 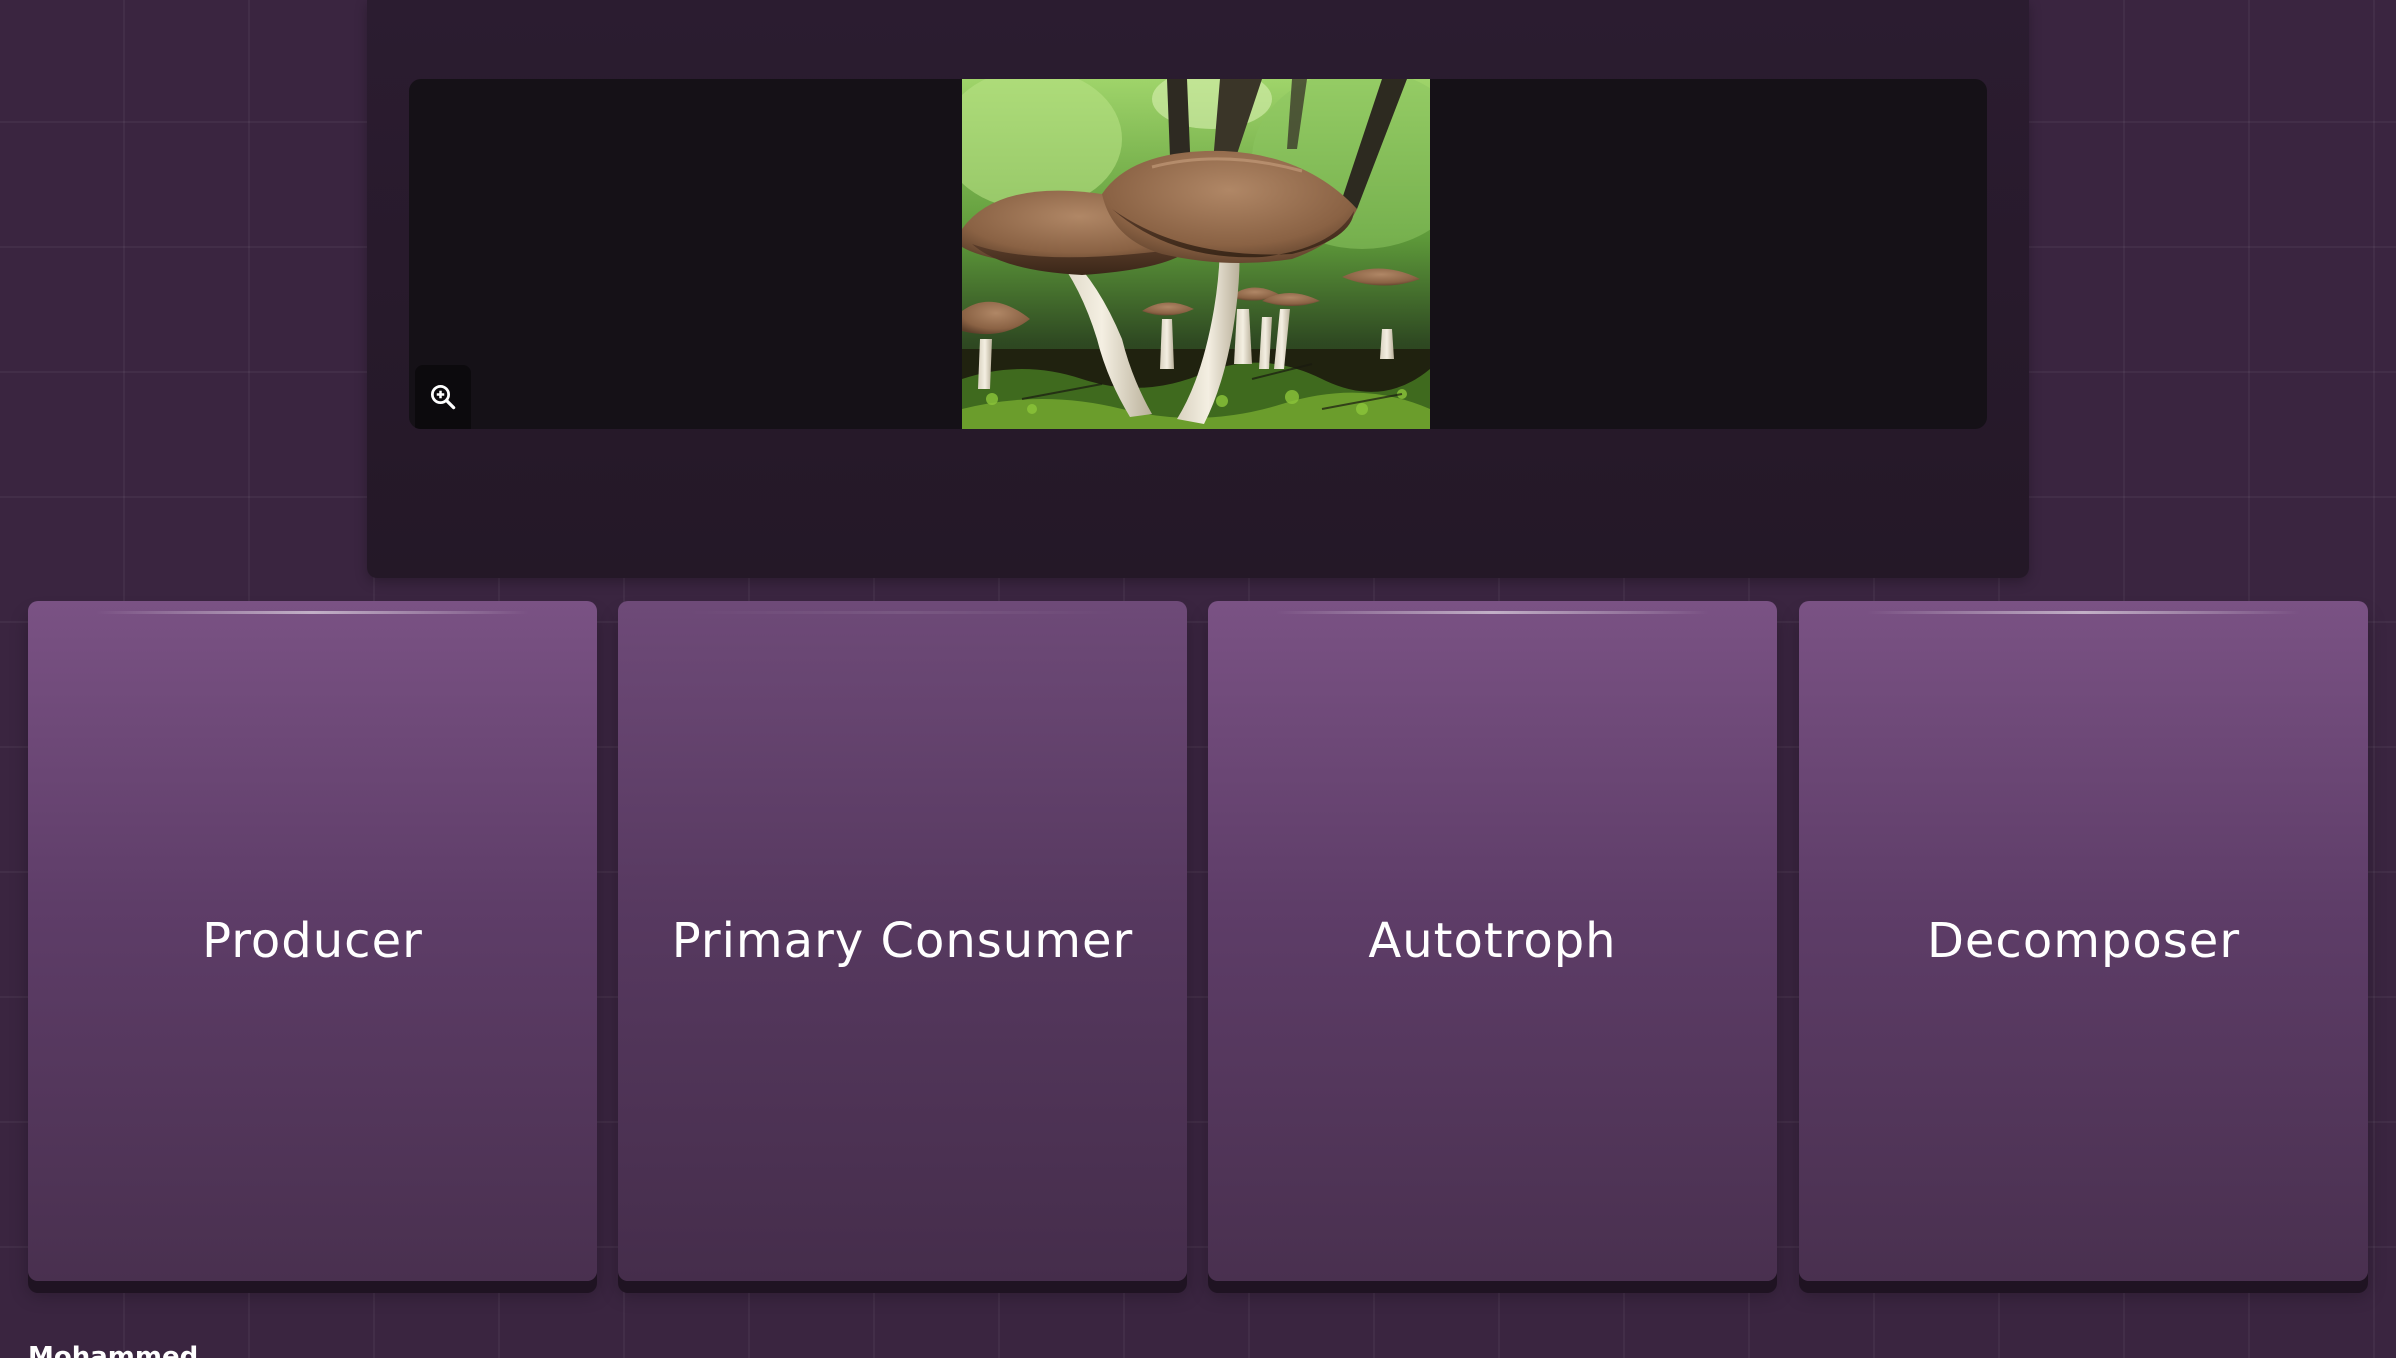 I want to click on answer-label: Decomposer, so click(x=2083, y=941).